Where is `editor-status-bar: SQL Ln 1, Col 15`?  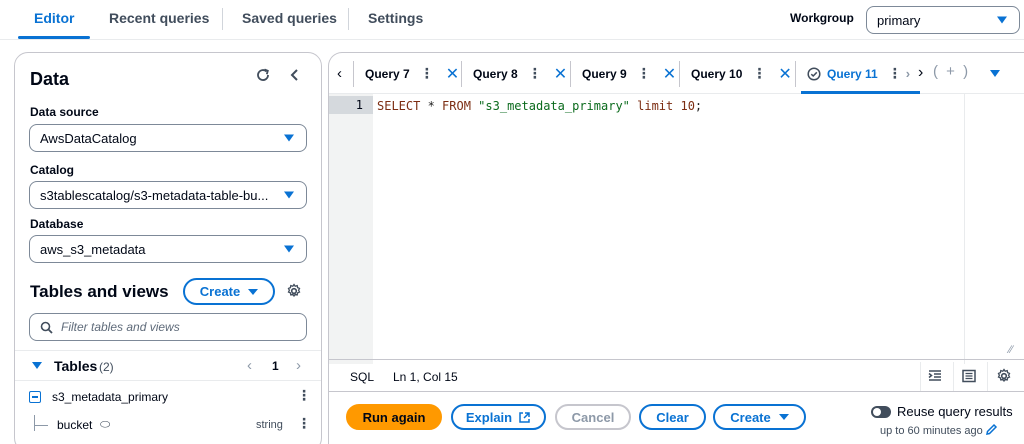
editor-status-bar: SQL Ln 1, Col 15 is located at coordinates (676, 375).